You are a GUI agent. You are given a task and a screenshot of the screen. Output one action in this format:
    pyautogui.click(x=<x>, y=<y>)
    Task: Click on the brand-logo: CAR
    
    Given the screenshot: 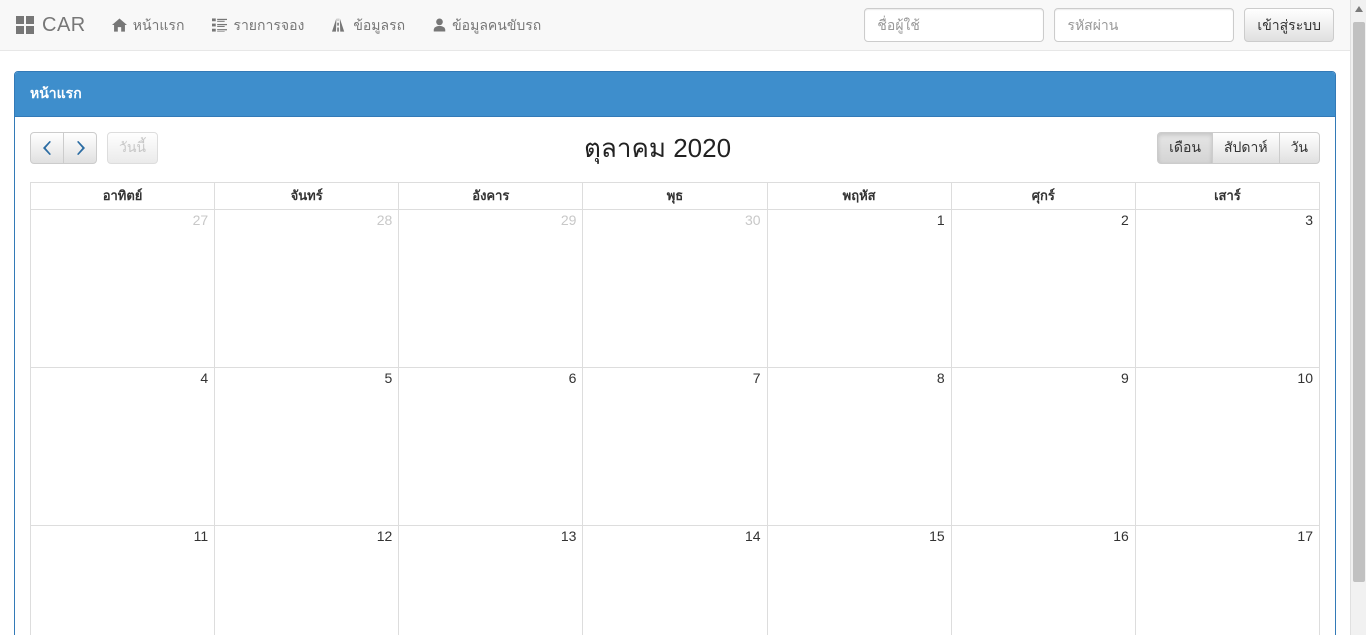 What is the action you would take?
    pyautogui.click(x=55, y=25)
    